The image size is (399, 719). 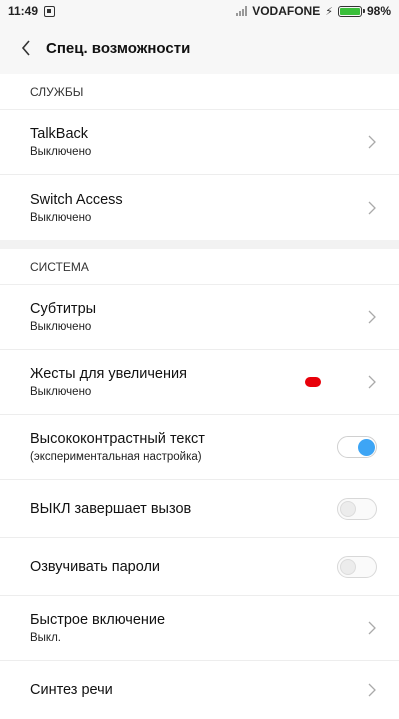 I want to click on back-button, so click(x=26, y=48).